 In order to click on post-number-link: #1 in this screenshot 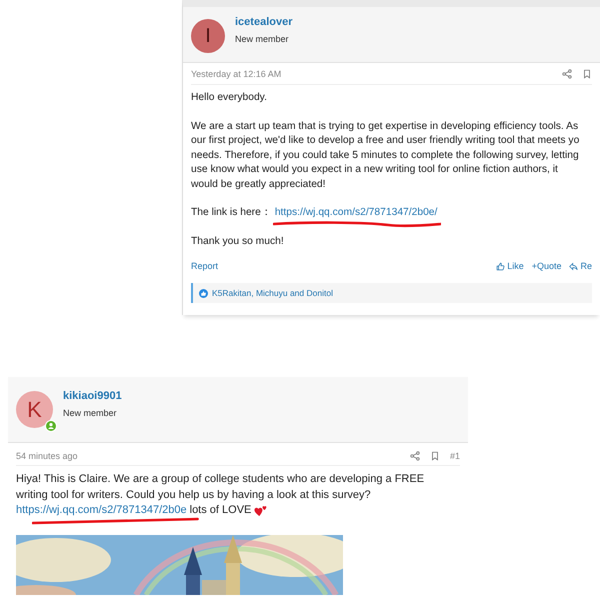, I will do `click(455, 456)`.